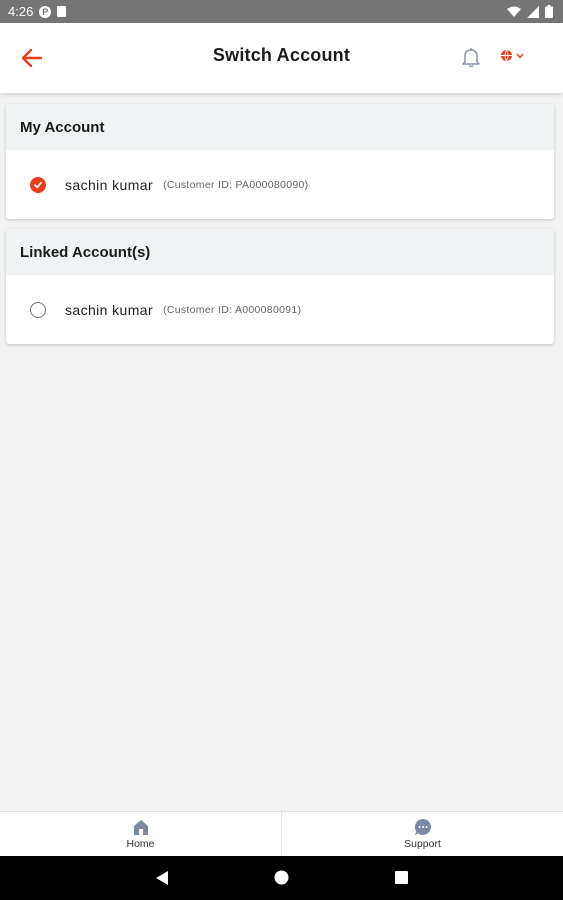 This screenshot has height=900, width=563. I want to click on battery-icon, so click(549, 11).